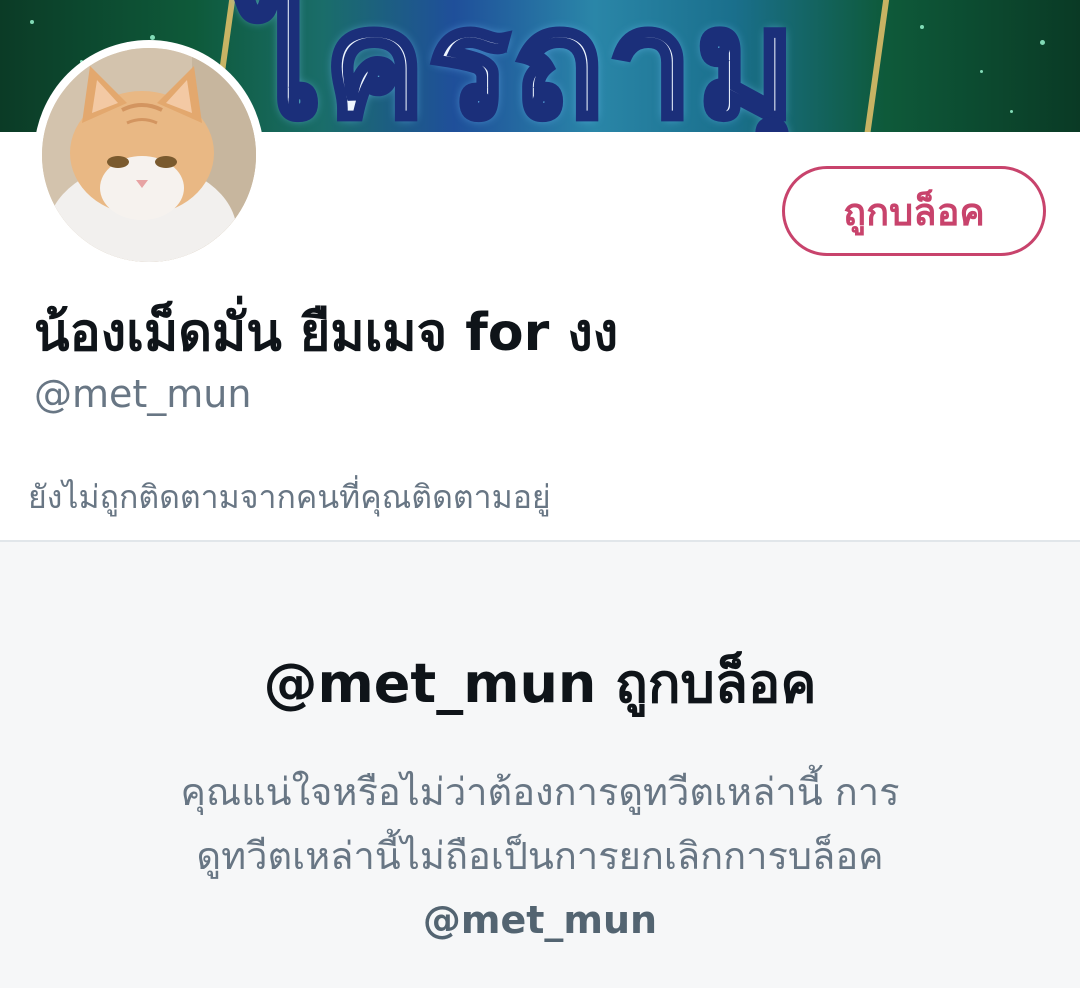 The image size is (1080, 988). Describe the element at coordinates (326, 333) in the screenshot. I see `display-name: น้องเม็ดมั่น ยืมเมจ for งง` at that location.